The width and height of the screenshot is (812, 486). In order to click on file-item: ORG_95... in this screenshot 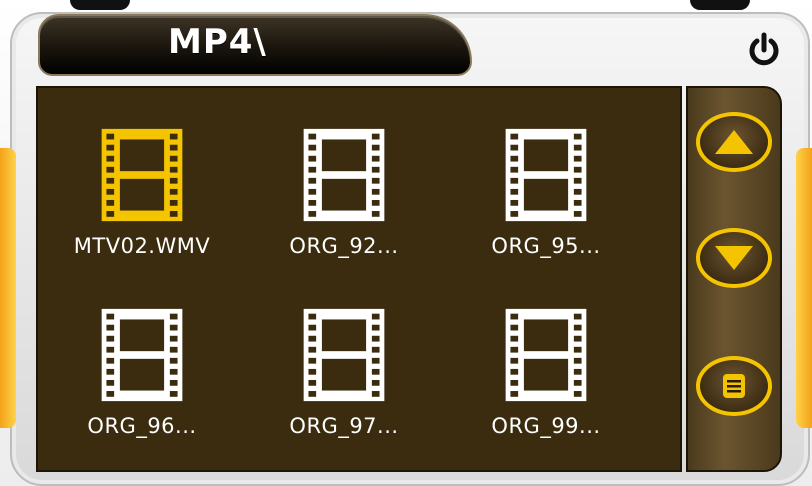, I will do `click(546, 173)`.